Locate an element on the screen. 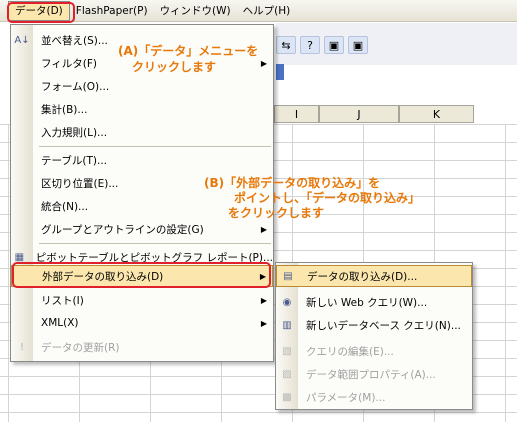 This screenshot has height=422, width=517. sort-az-icon: A↓ is located at coordinates (22, 40).